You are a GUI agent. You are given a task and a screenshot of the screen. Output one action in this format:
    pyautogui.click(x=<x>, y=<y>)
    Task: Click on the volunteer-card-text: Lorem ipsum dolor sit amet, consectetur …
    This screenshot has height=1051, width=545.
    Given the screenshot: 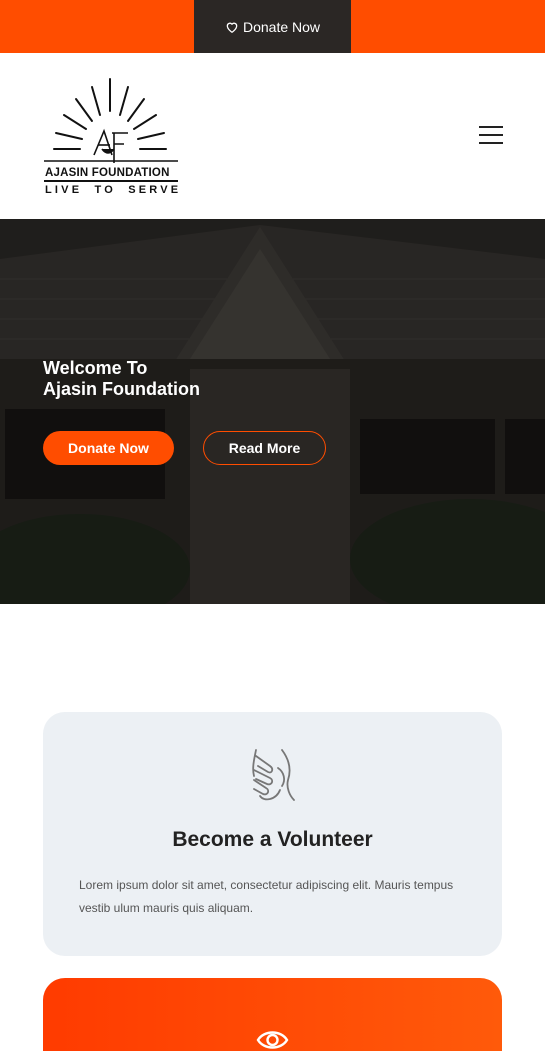 What is the action you would take?
    pyautogui.click(x=266, y=896)
    